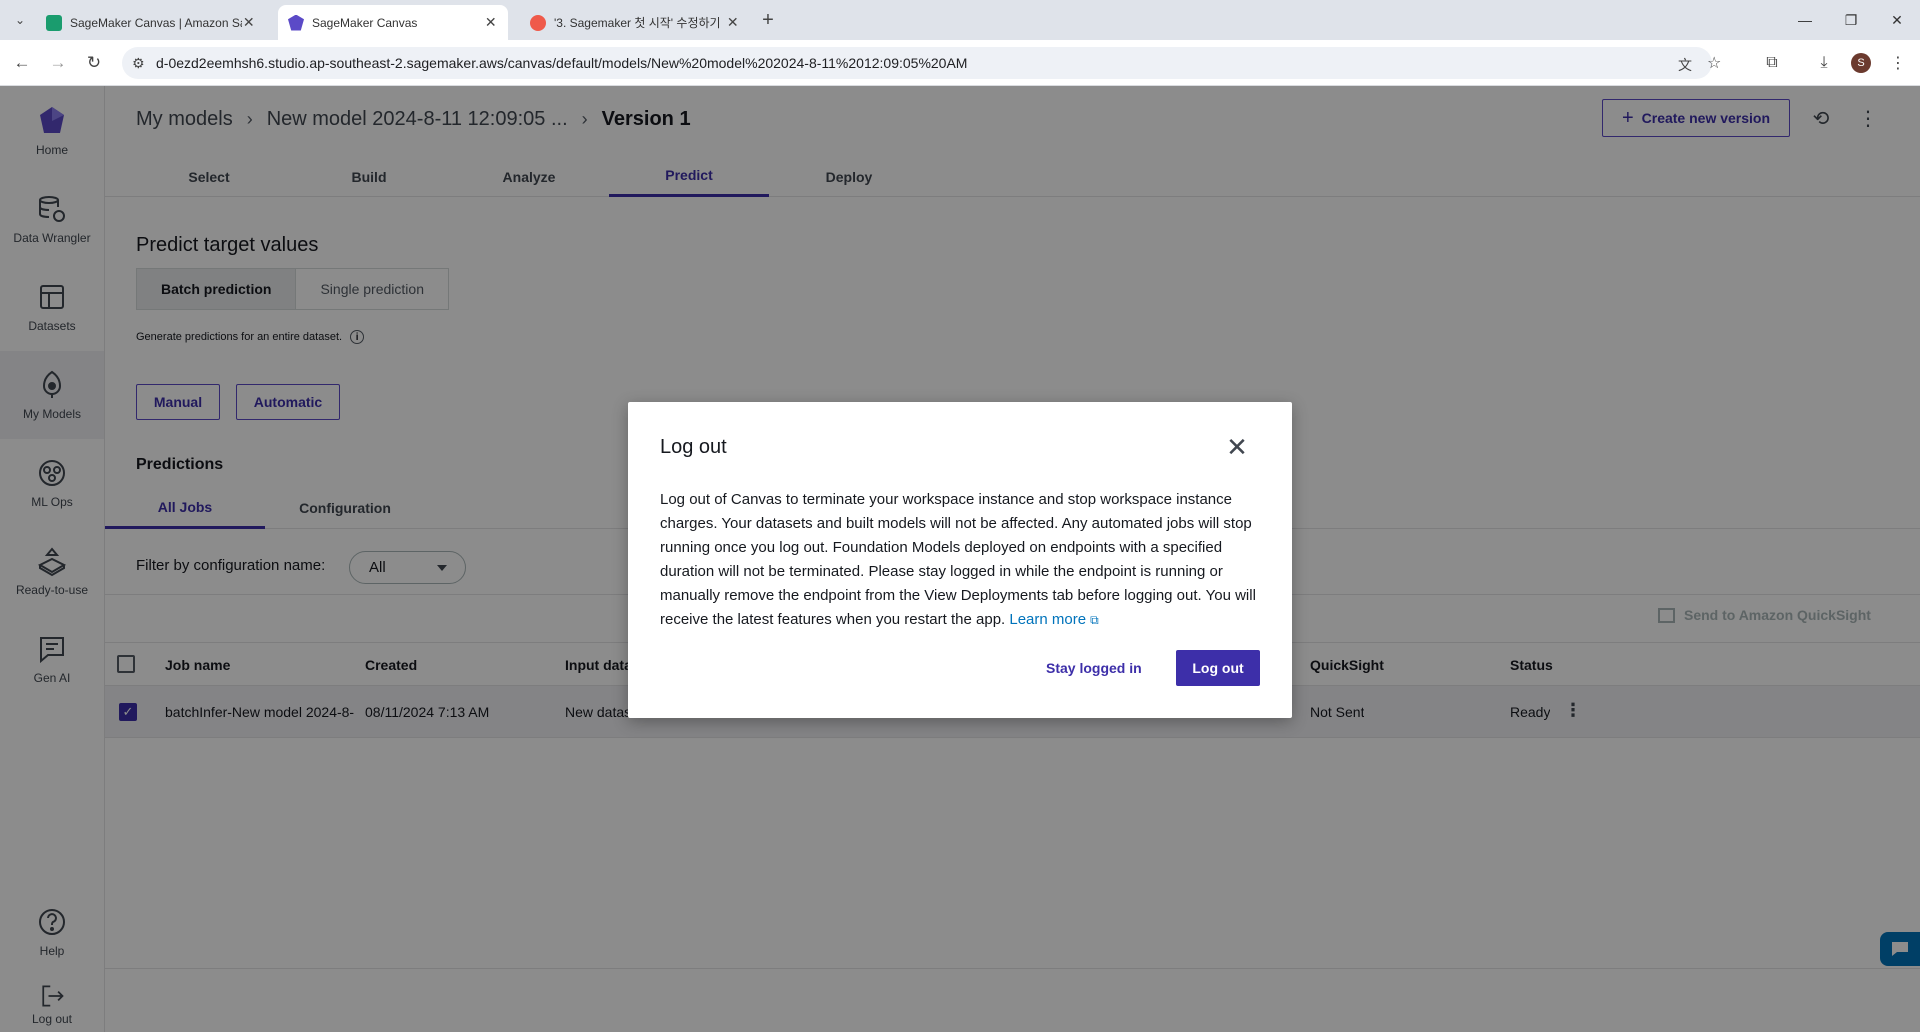 The width and height of the screenshot is (1920, 1032). What do you see at coordinates (1218, 668) in the screenshot?
I see `log-out-button: Log out` at bounding box center [1218, 668].